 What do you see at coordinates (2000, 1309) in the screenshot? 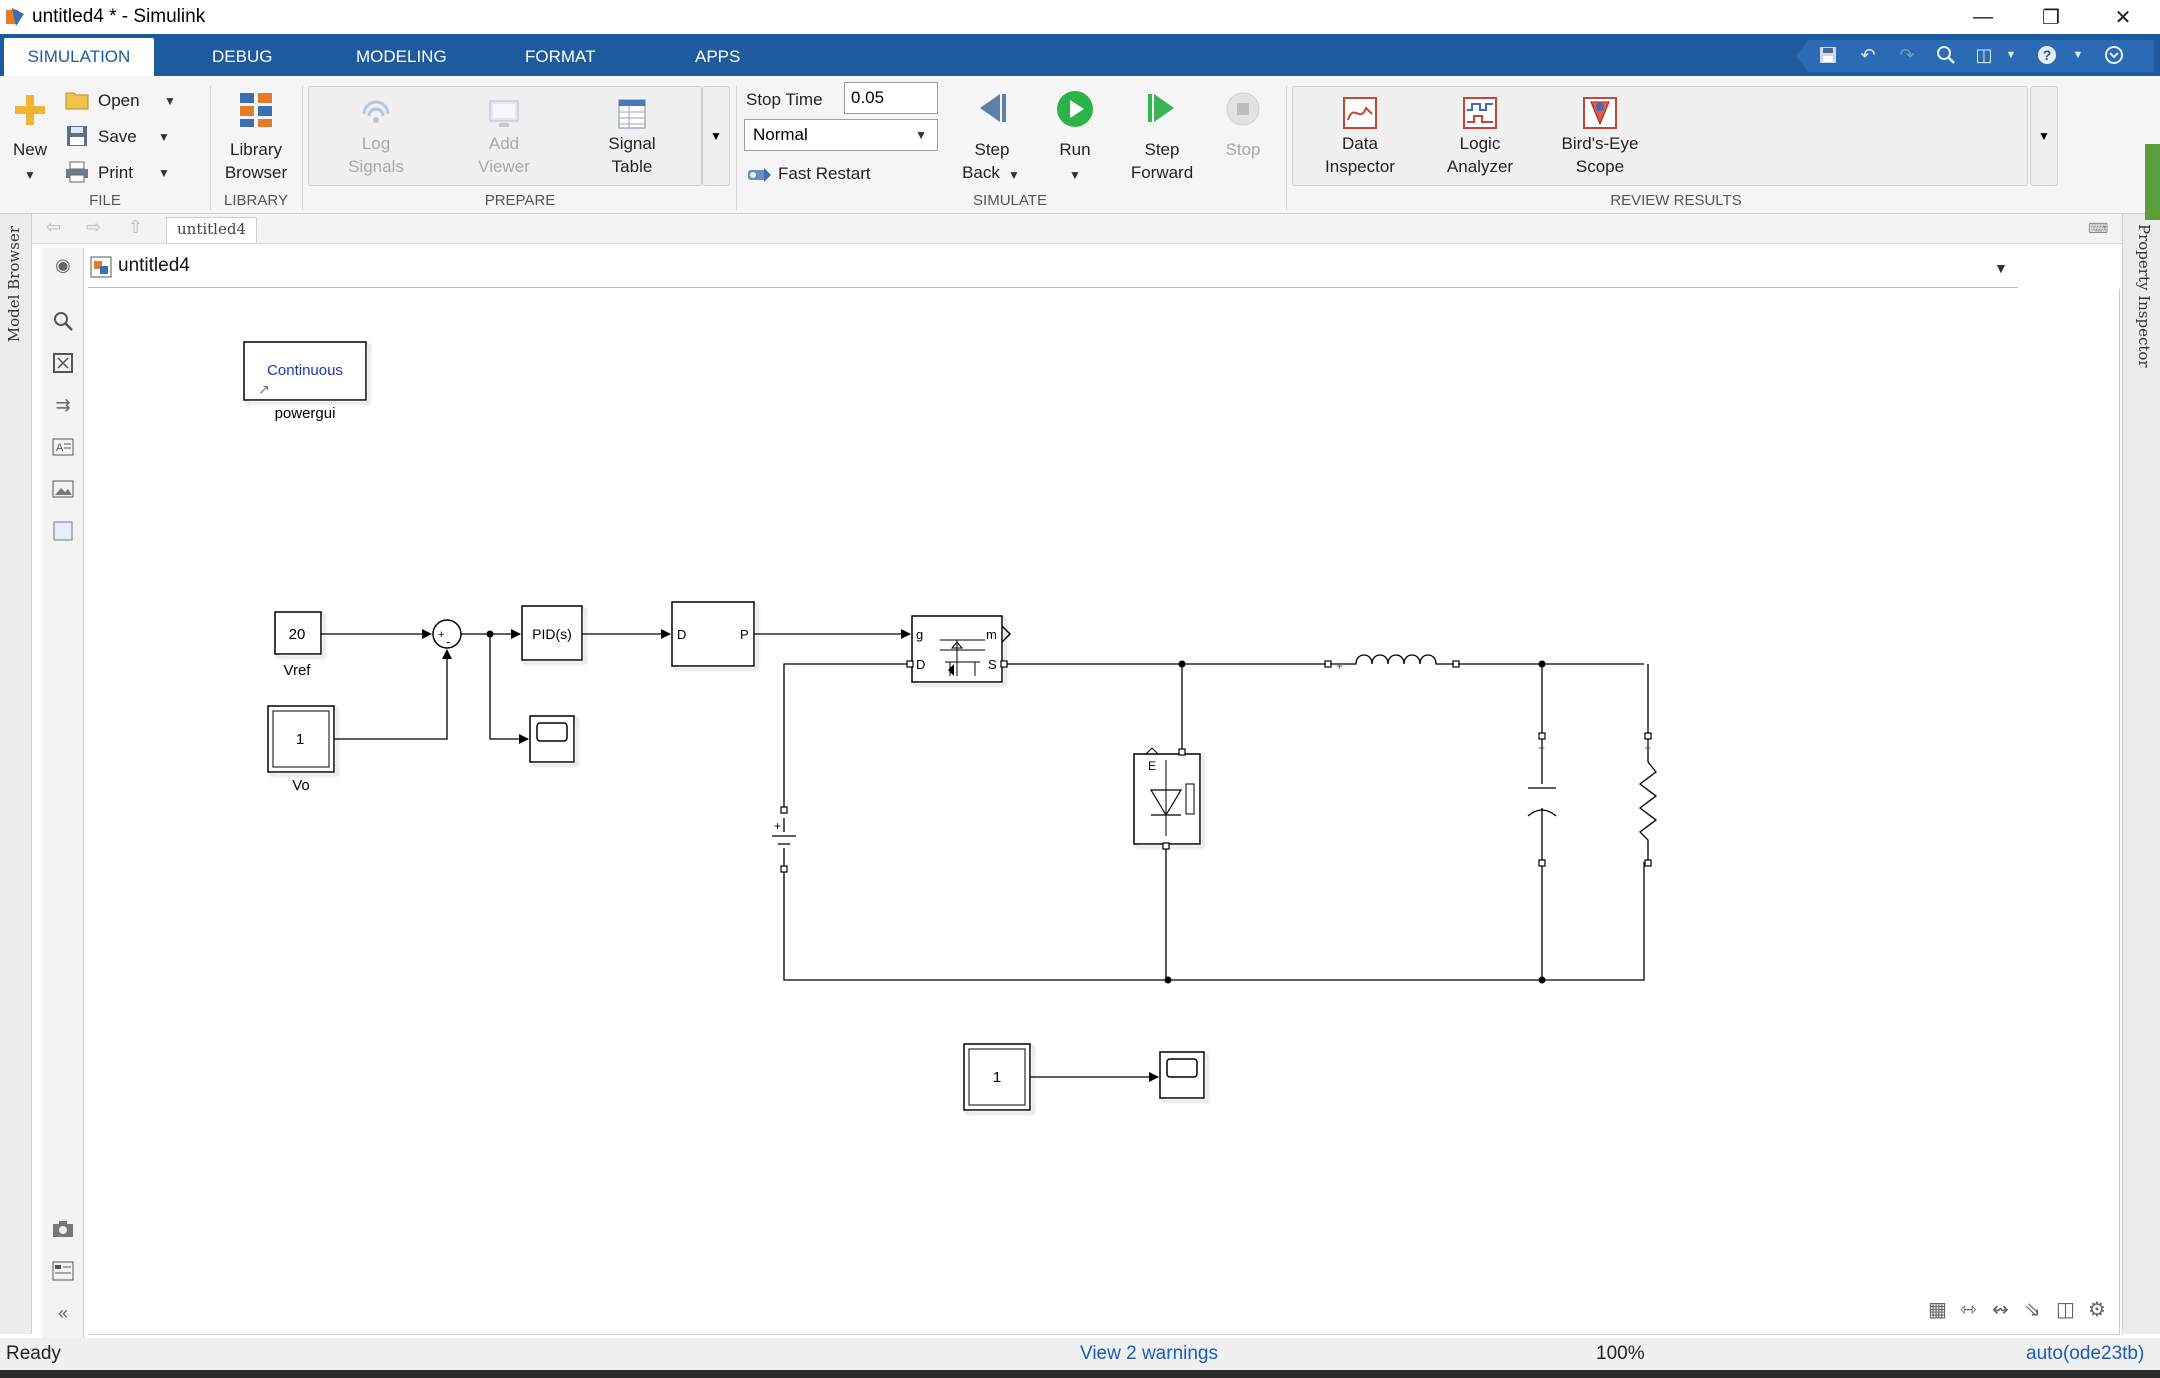
I see `signal-icon: ↭` at bounding box center [2000, 1309].